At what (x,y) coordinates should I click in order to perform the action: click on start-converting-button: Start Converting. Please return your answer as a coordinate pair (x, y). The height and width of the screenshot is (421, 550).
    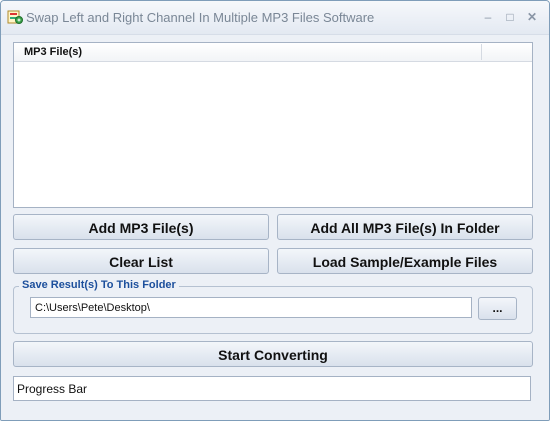
    Looking at the image, I should click on (273, 354).